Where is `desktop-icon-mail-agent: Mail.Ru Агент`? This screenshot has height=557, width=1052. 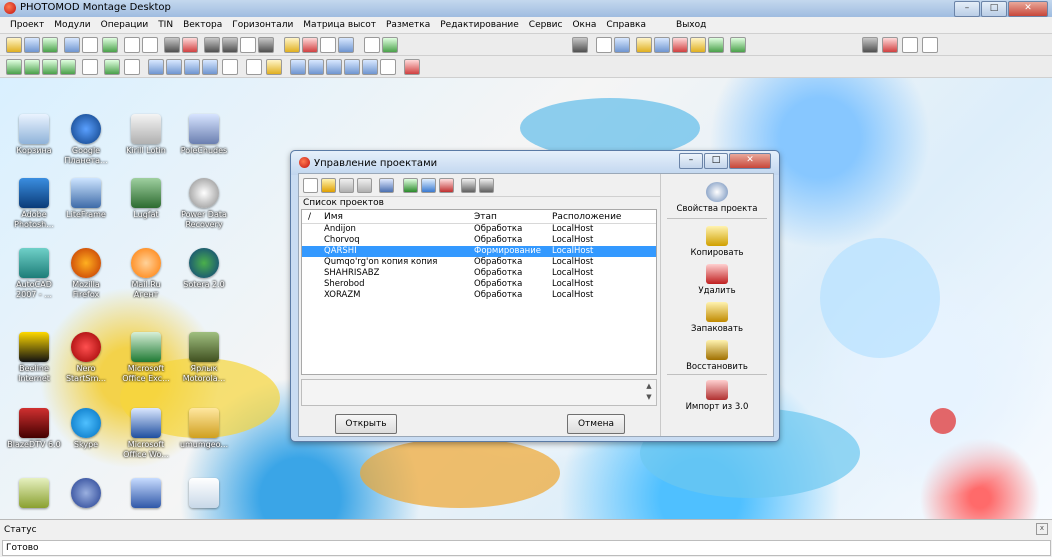 desktop-icon-mail-agent: Mail.Ru Агент is located at coordinates (146, 274).